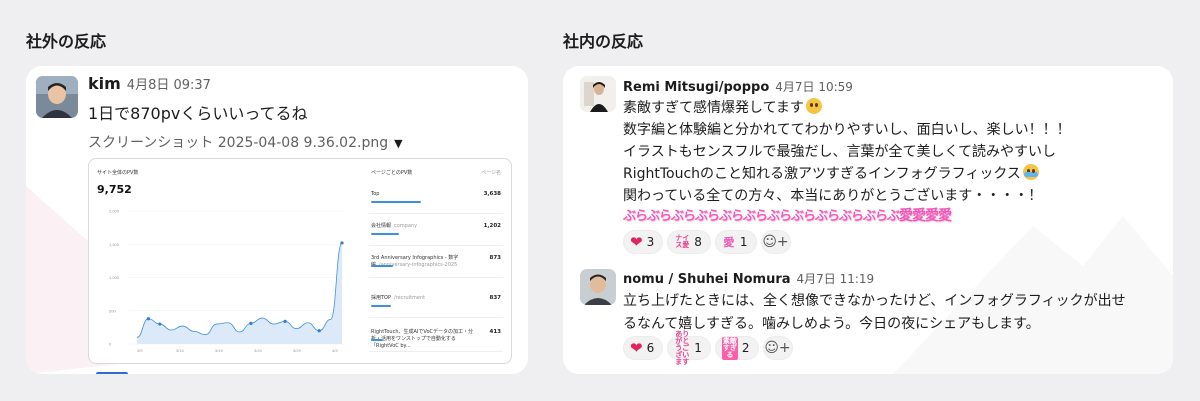  What do you see at coordinates (114, 211) in the screenshot?
I see `y-tick-label: 2,000` at bounding box center [114, 211].